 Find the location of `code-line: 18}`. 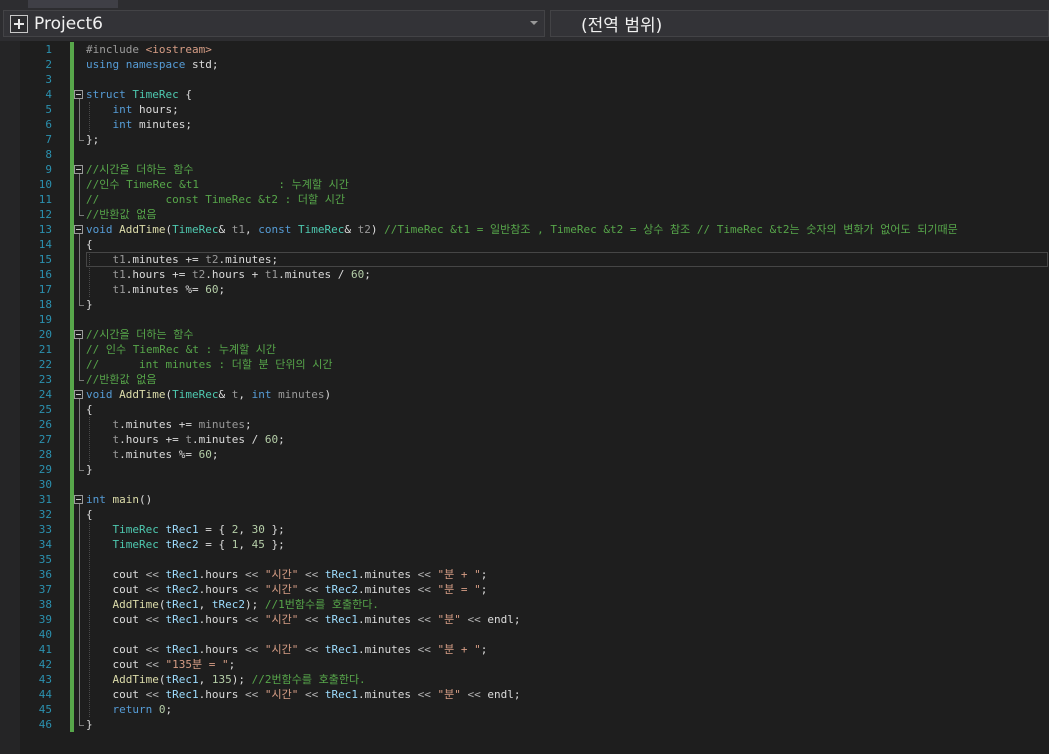

code-line: 18} is located at coordinates (524, 304).